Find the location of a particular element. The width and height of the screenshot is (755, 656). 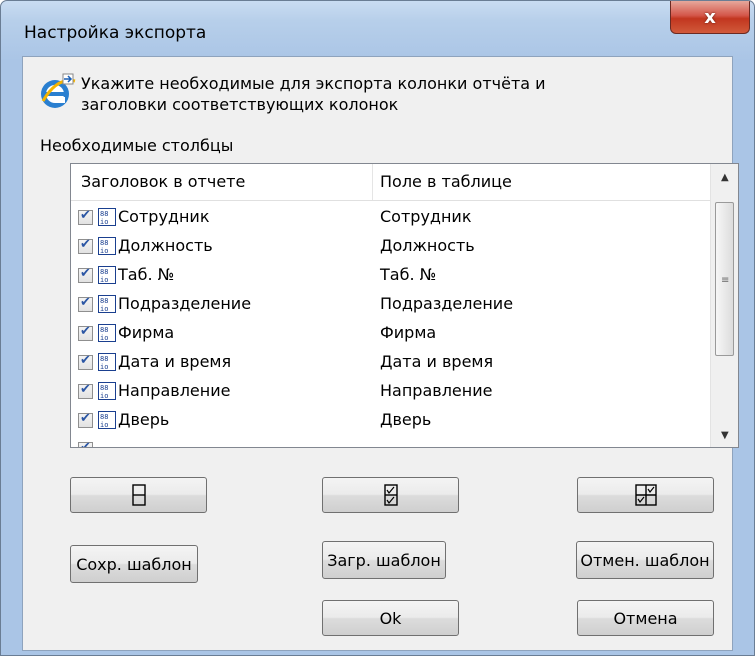

row-report-title: Дверь is located at coordinates (144, 419).